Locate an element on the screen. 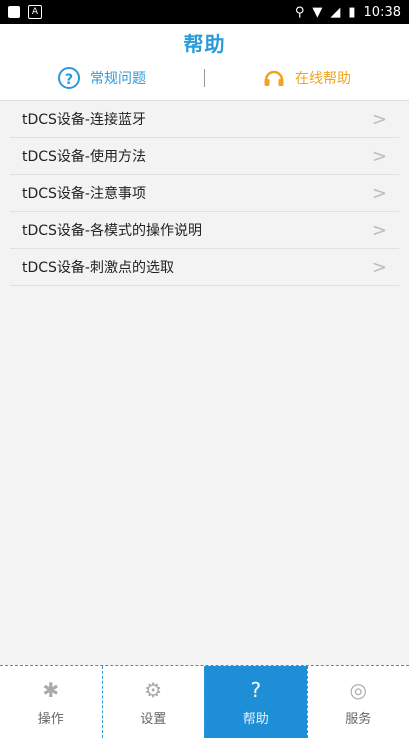  app-a-icon: A is located at coordinates (35, 12).